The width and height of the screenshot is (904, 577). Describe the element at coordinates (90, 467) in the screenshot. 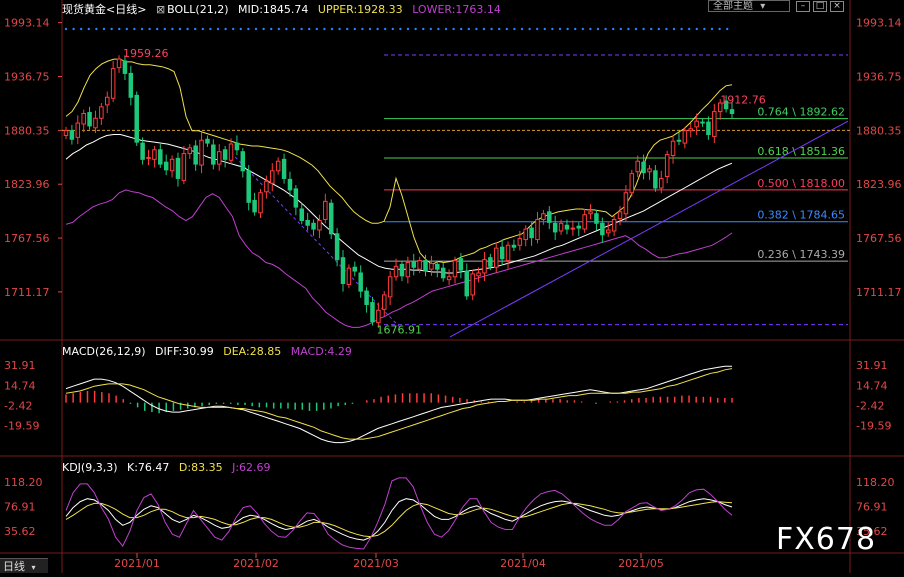

I see `kdj-label: KDJ(9,3,3)` at that location.